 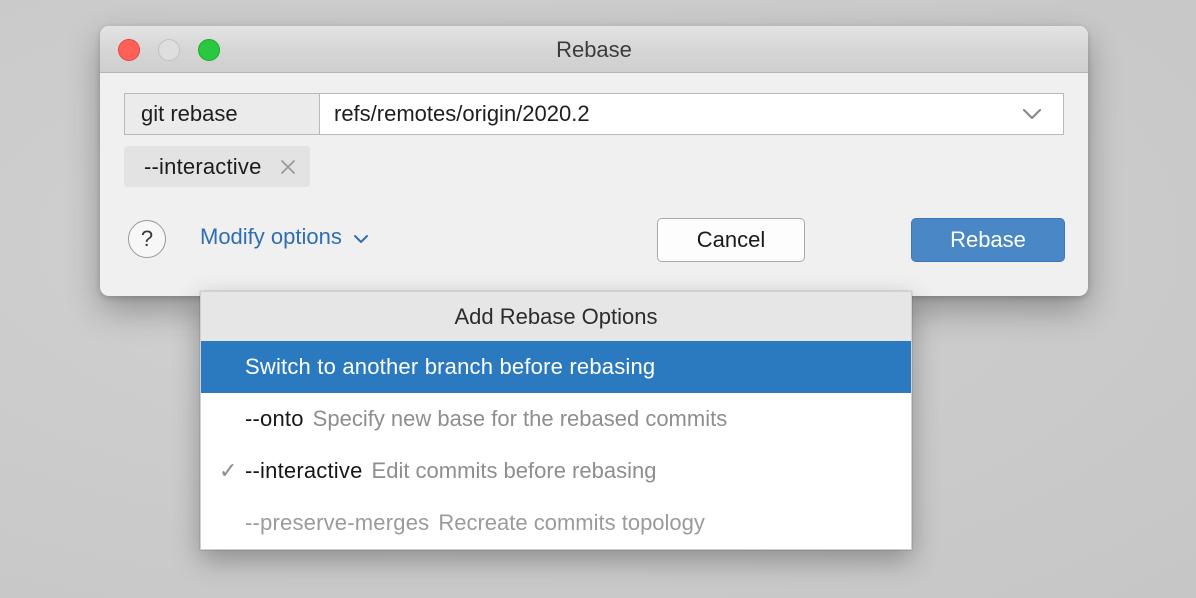 I want to click on popup-title: Add Rebase Options, so click(x=556, y=316).